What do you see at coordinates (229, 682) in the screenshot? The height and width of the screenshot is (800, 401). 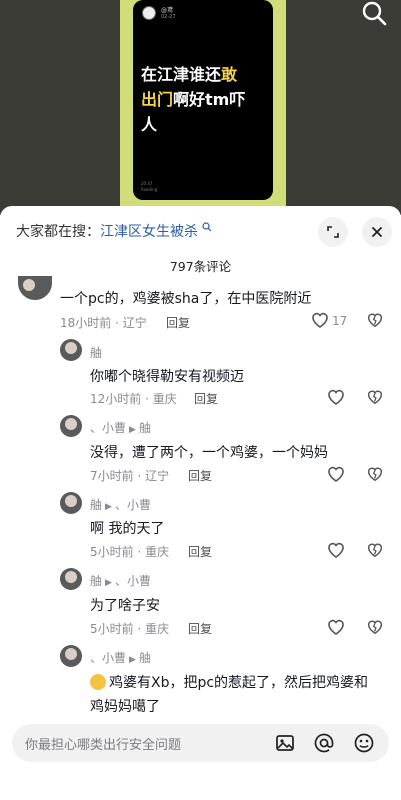 I see `comment-text: 鸡婆有Xb，把pc的惹起了，然后把鸡婆和` at bounding box center [229, 682].